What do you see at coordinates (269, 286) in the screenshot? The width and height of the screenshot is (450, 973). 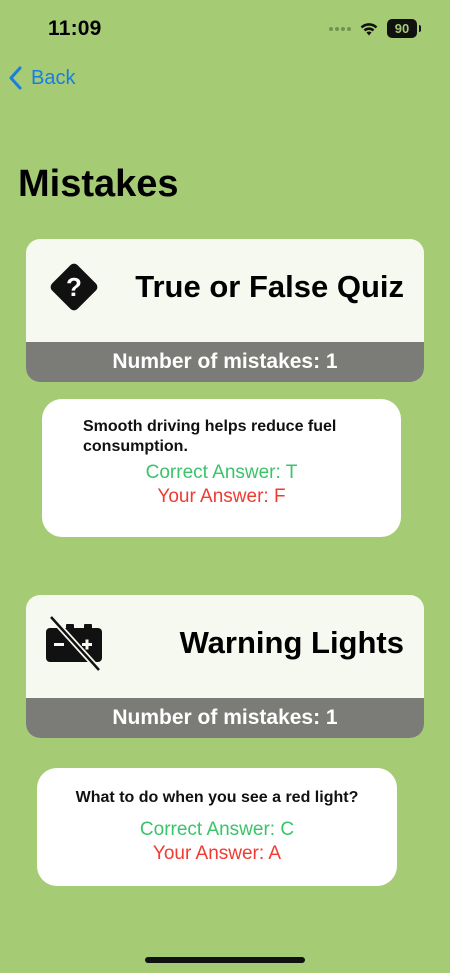 I see `category-title: True or False Quiz` at bounding box center [269, 286].